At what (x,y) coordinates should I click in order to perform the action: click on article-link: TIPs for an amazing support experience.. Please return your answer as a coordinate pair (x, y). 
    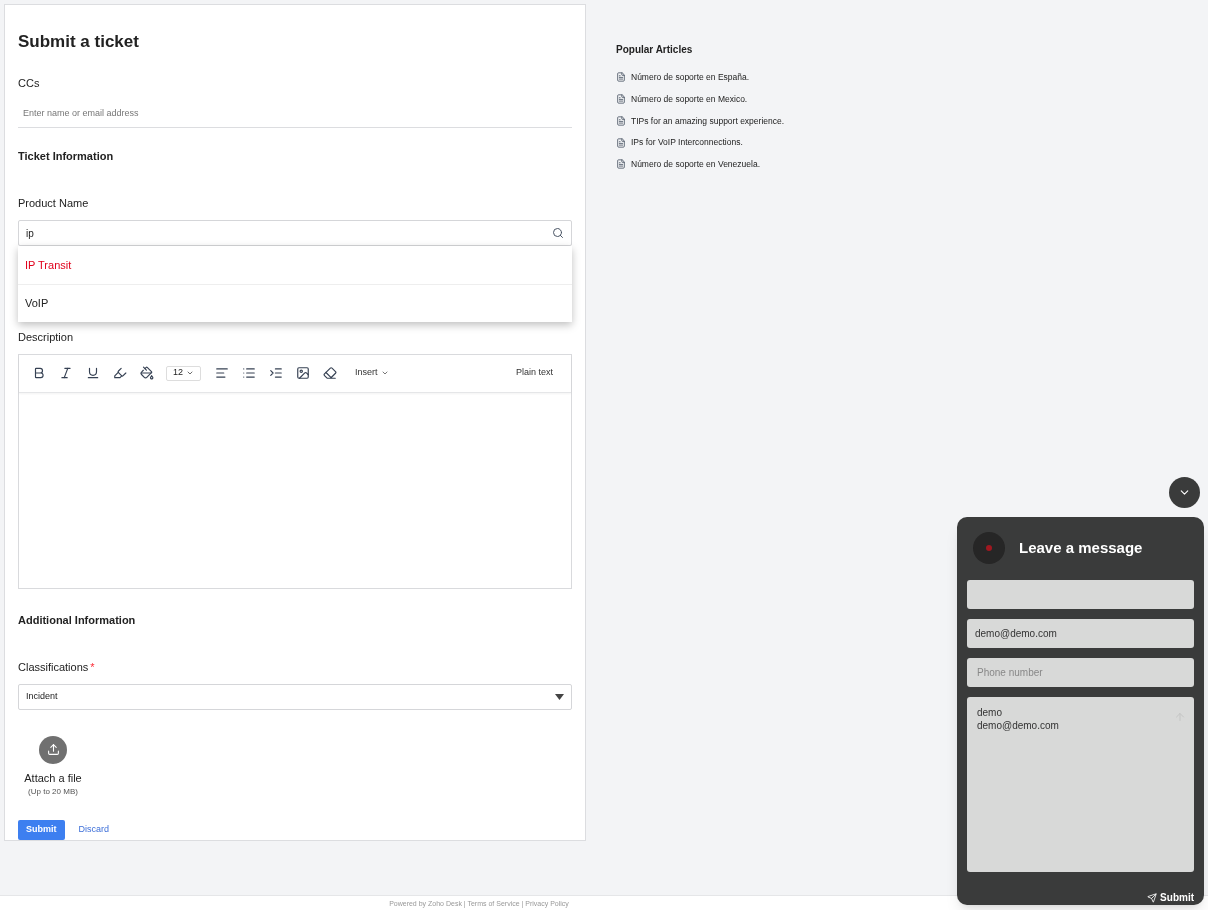
    Looking at the image, I should click on (700, 121).